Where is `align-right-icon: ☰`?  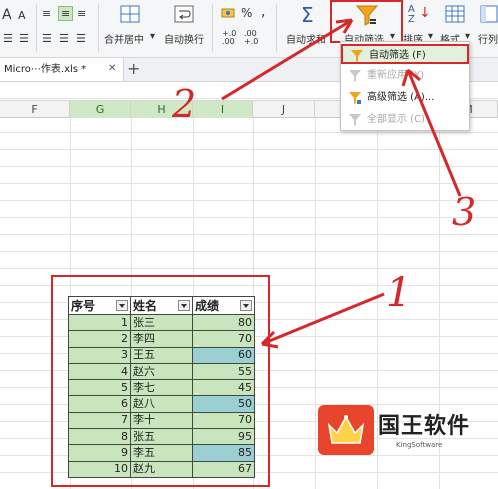
align-right-icon: ☰ is located at coordinates (81, 38).